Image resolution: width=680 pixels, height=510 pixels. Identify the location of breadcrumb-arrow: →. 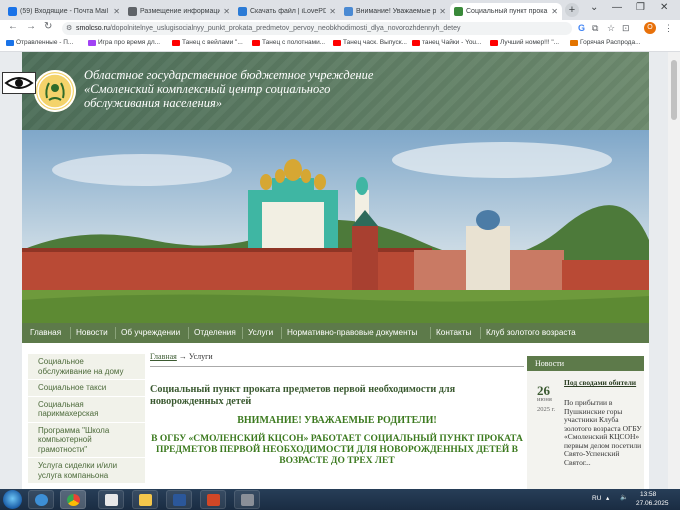
(182, 356).